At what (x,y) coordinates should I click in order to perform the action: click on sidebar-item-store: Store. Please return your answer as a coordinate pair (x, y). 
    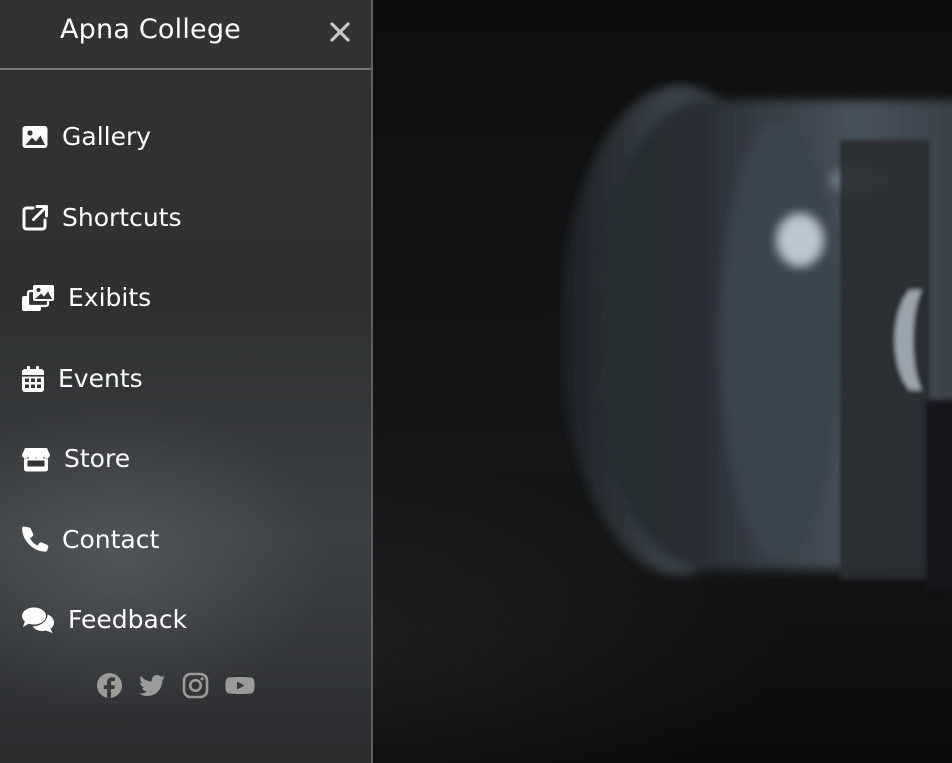
    Looking at the image, I should click on (75, 459).